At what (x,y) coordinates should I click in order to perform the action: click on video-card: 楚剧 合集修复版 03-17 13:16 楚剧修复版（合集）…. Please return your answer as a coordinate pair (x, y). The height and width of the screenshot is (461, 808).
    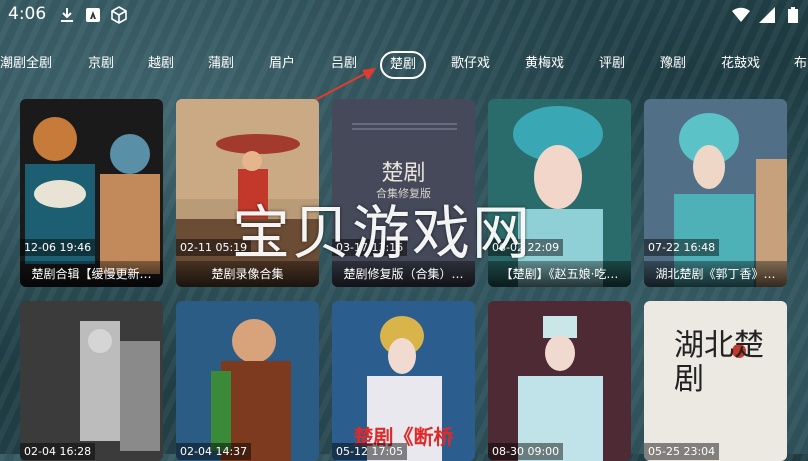
    Looking at the image, I should click on (403, 193).